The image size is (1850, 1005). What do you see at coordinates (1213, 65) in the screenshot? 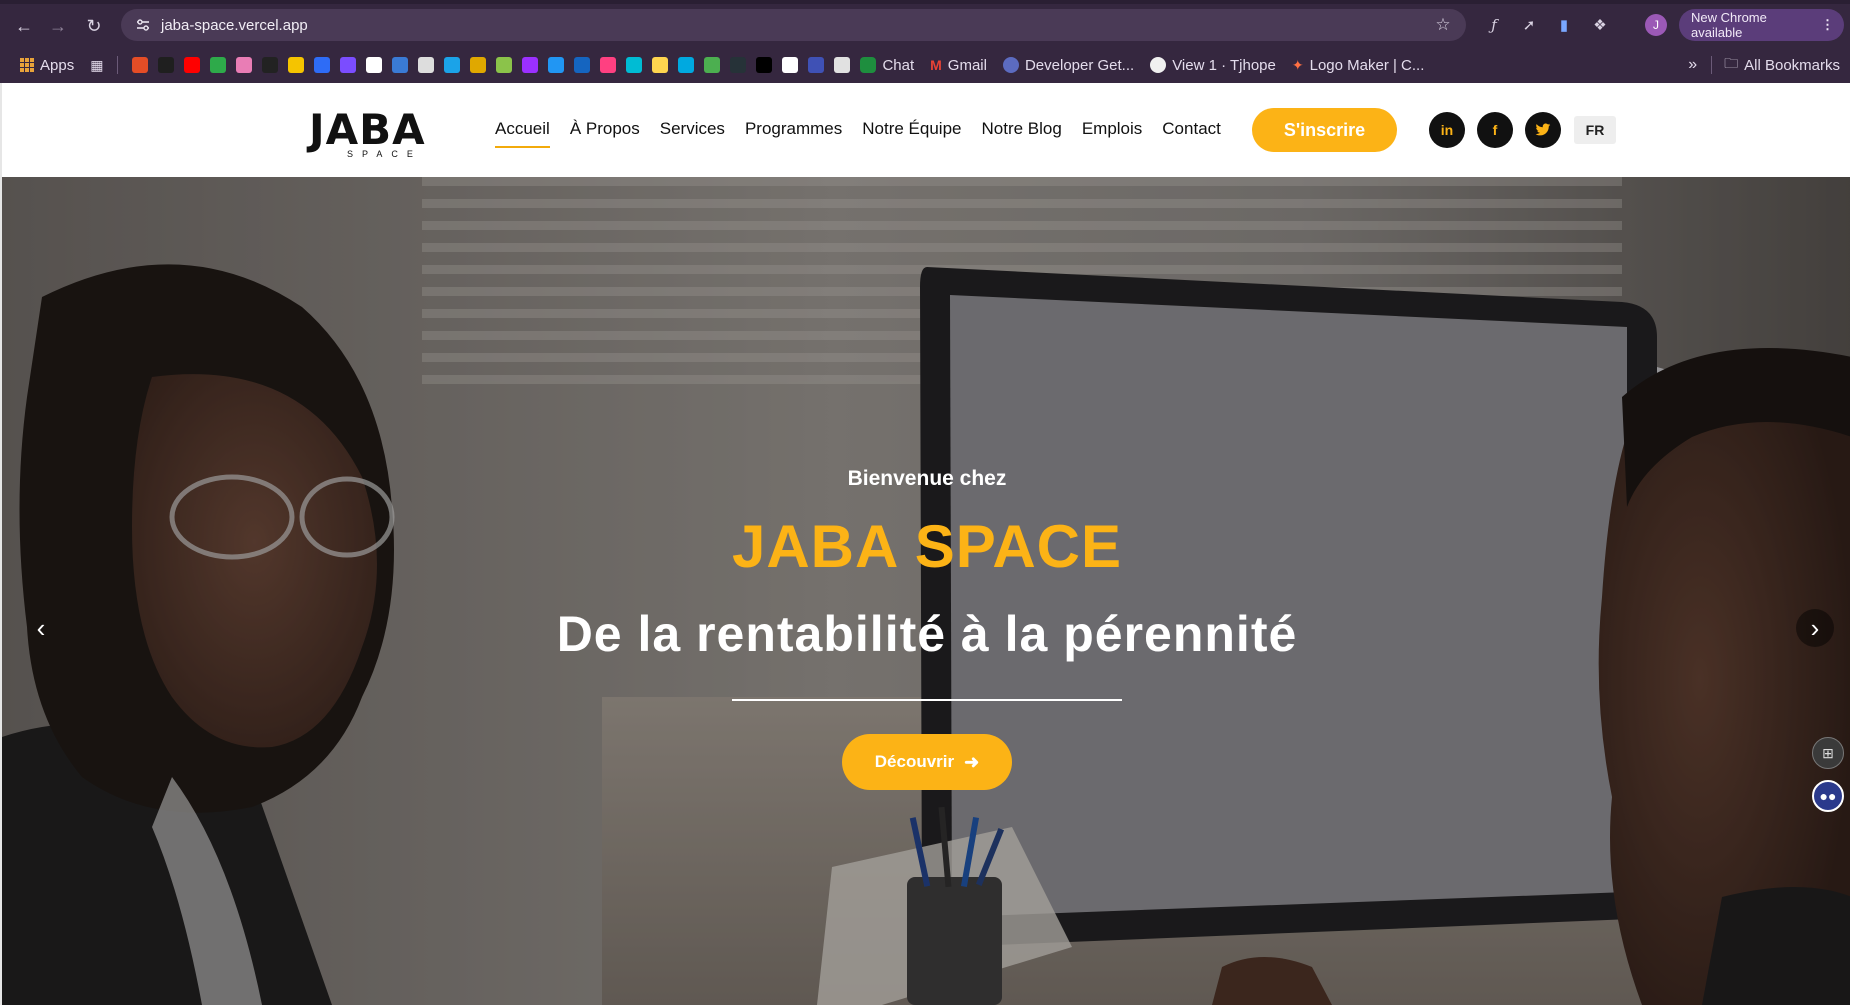
I see `bookmark-github: View 1 · Tjhope` at bounding box center [1213, 65].